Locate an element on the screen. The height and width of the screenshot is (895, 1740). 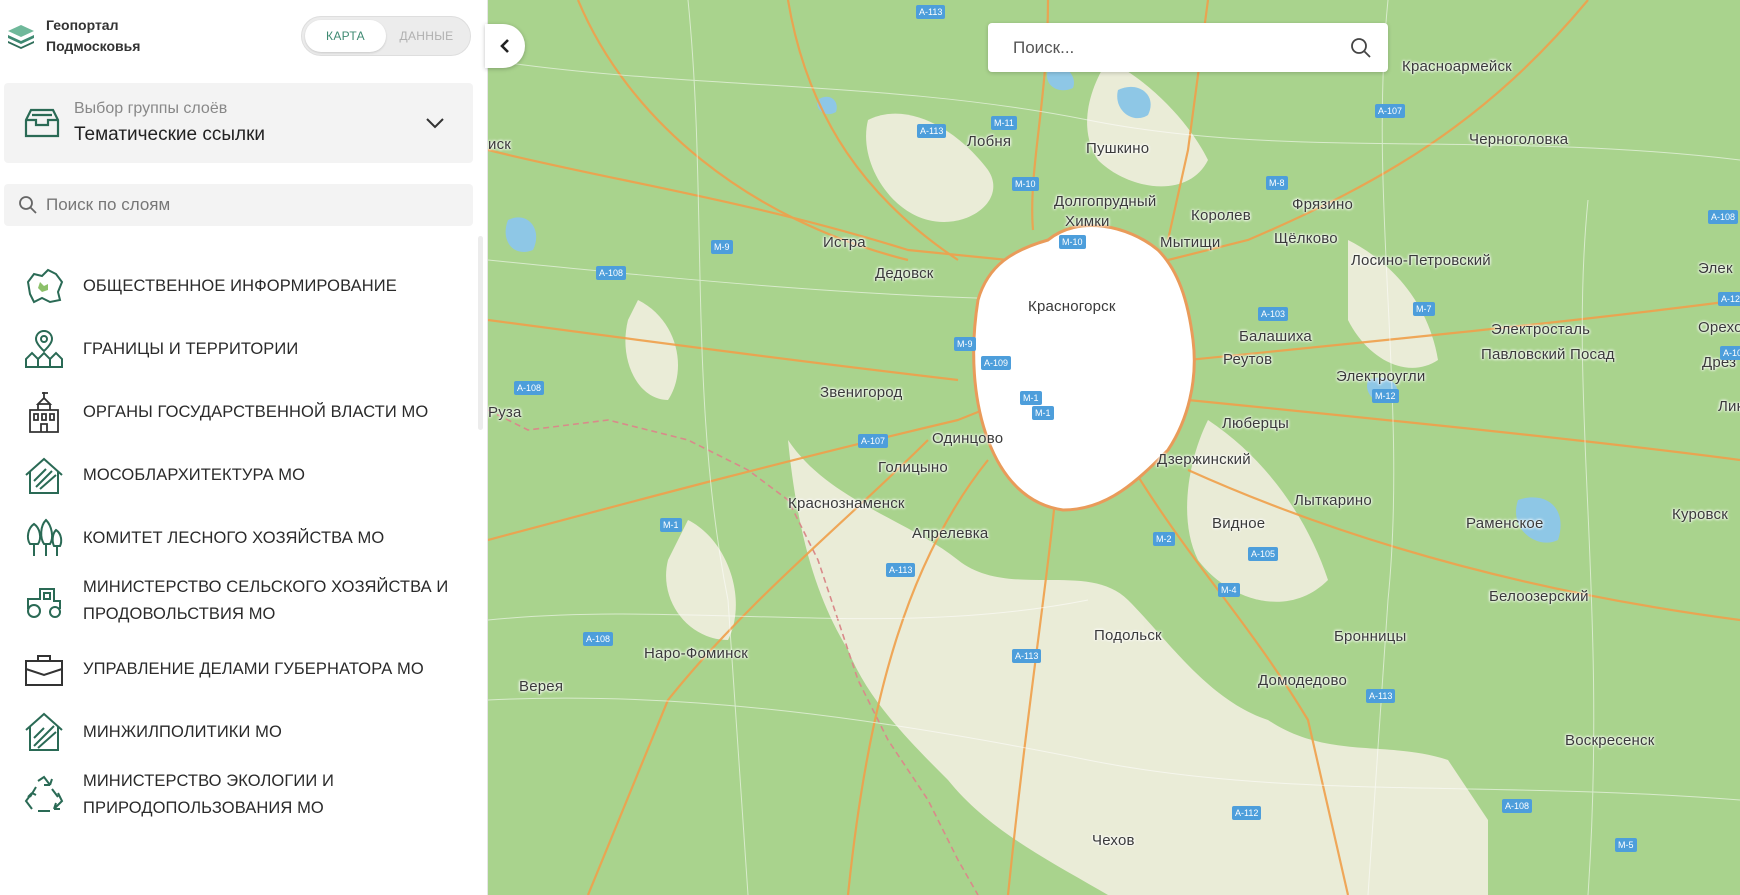
category-item-public-info: ОБЩЕСТВЕННОЕ ИНФОРМИРОВАНИЕ is located at coordinates (239, 286).